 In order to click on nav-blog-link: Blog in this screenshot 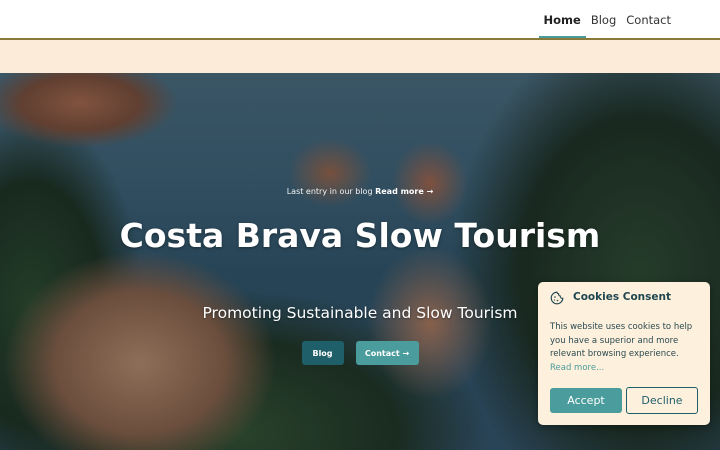, I will do `click(603, 19)`.